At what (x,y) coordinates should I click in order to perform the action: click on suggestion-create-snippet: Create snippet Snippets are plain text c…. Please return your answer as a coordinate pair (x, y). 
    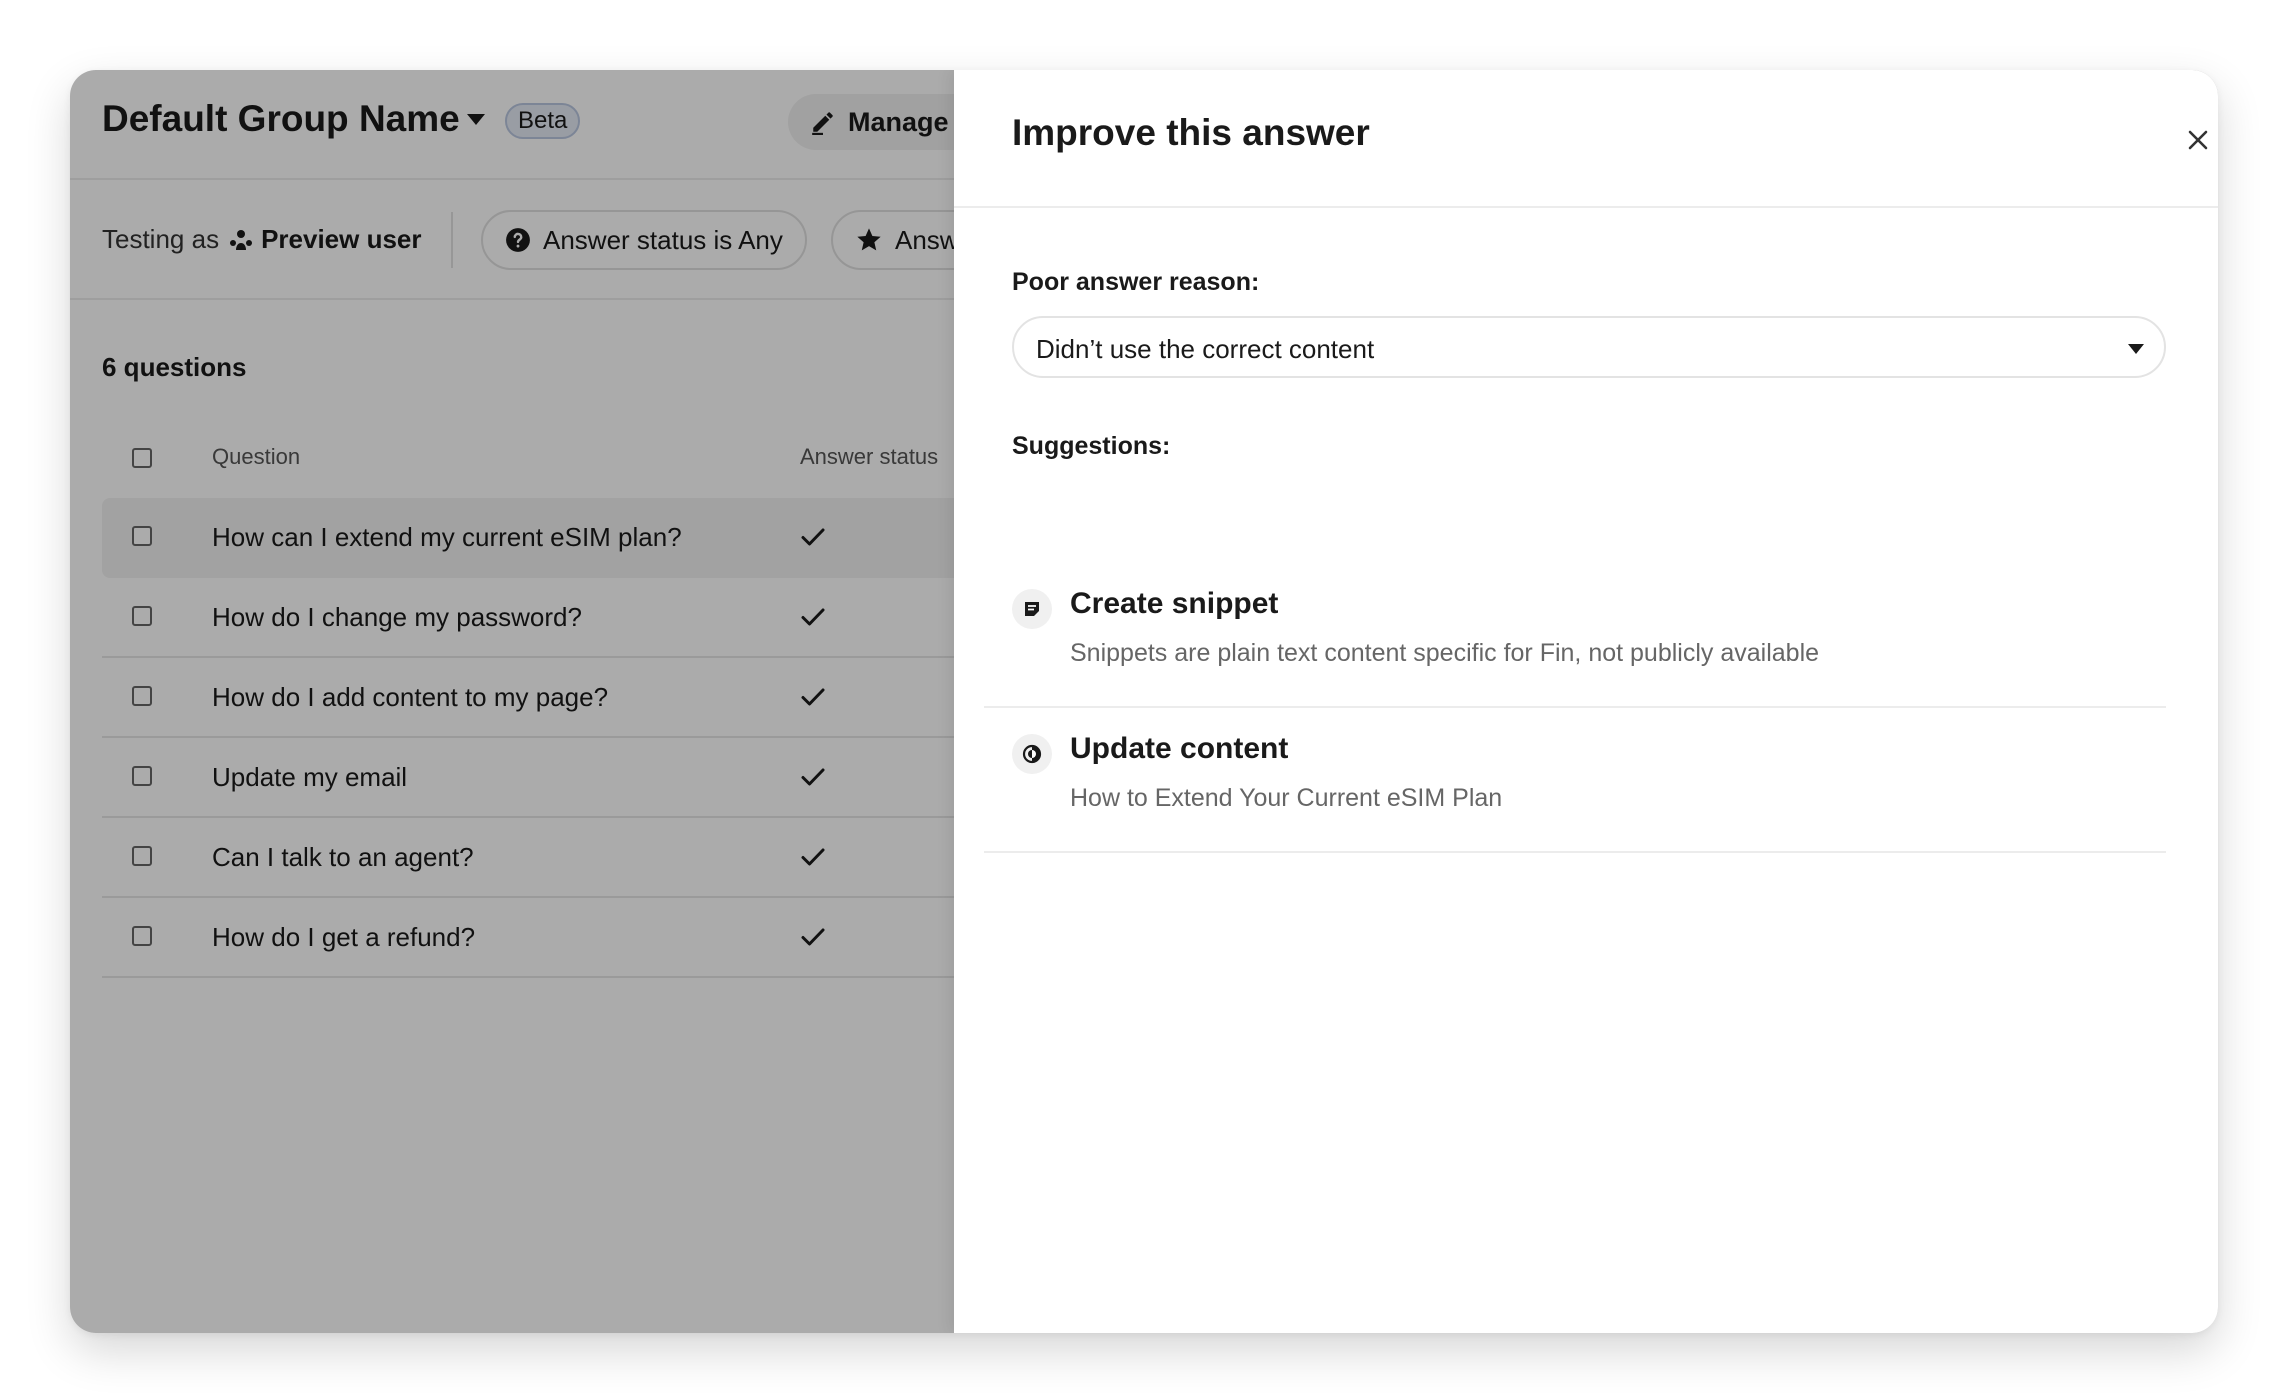
    Looking at the image, I should click on (1575, 635).